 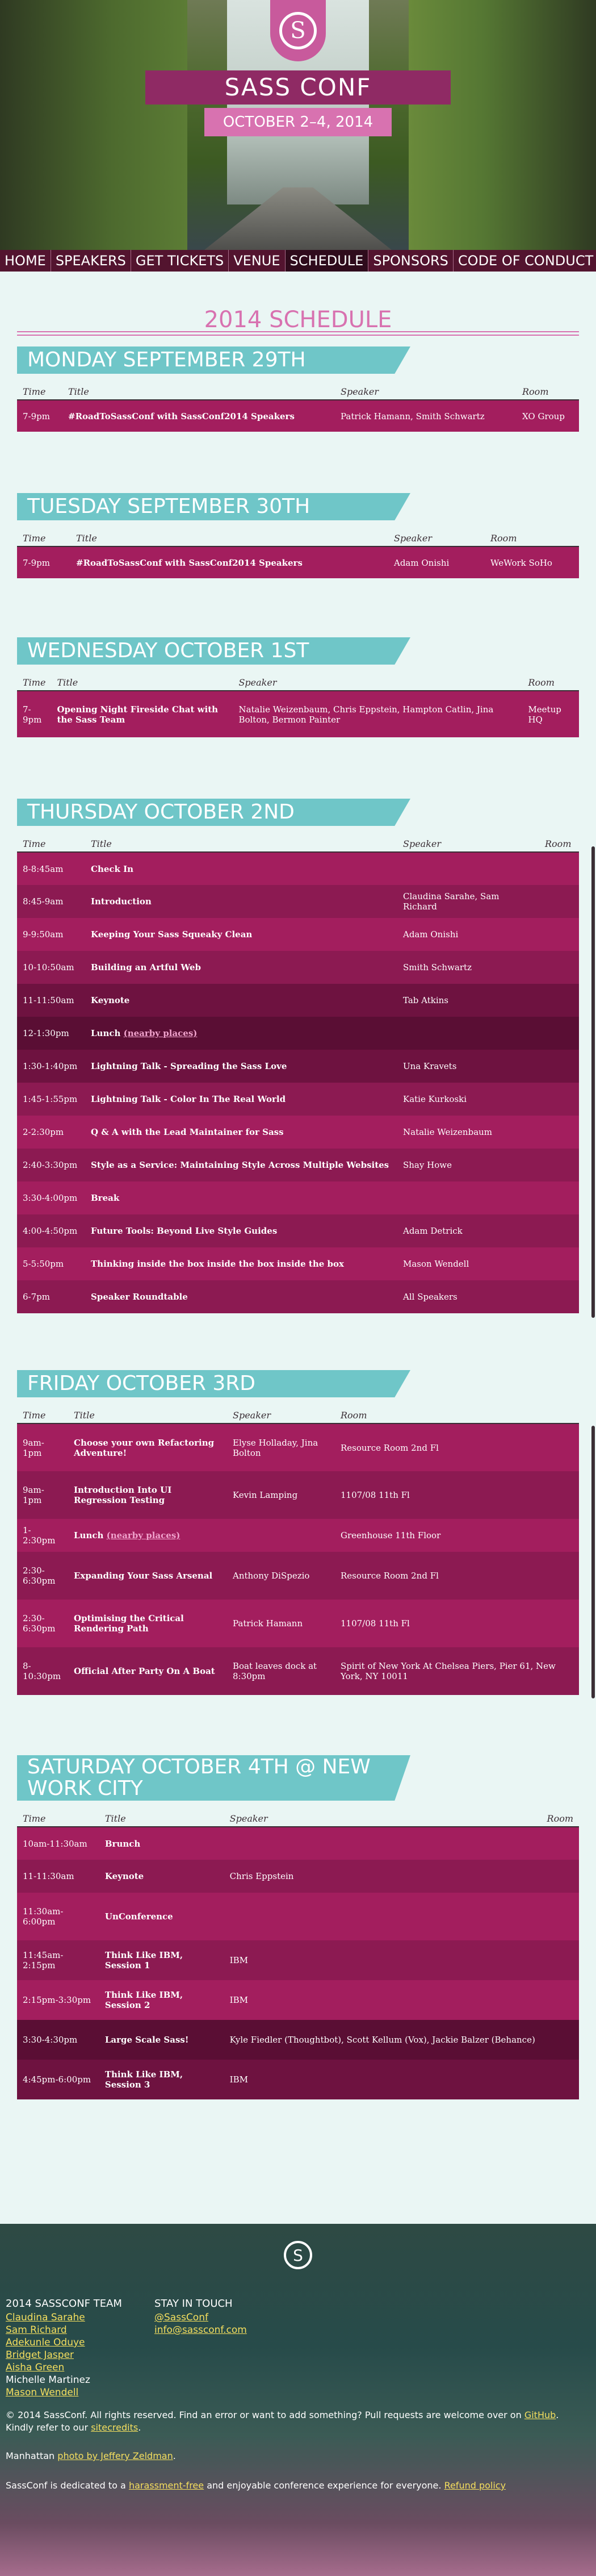 I want to click on nav-home: HOME, so click(x=25, y=261).